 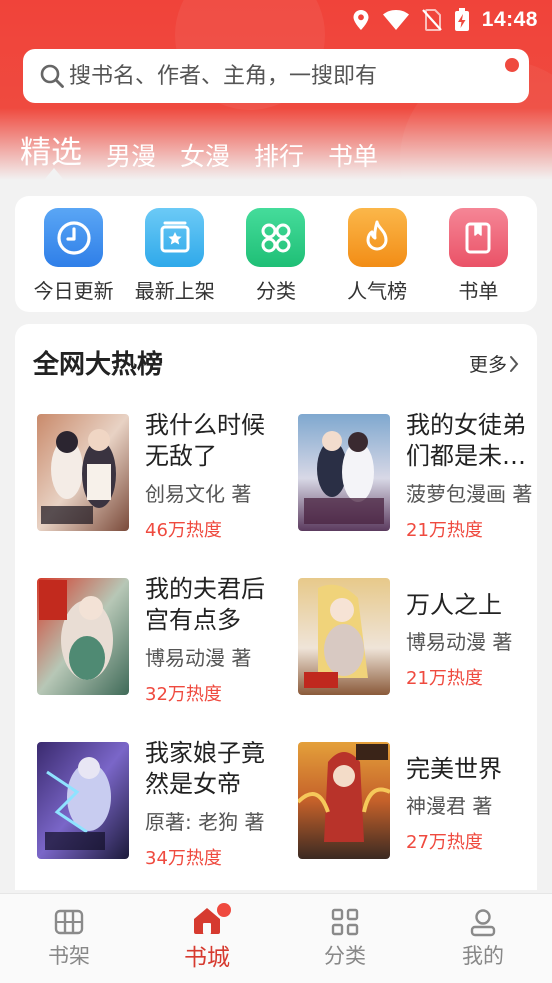 I want to click on top-category-tabs: 精选 男漫 女漫 排行 书单, so click(x=199, y=149).